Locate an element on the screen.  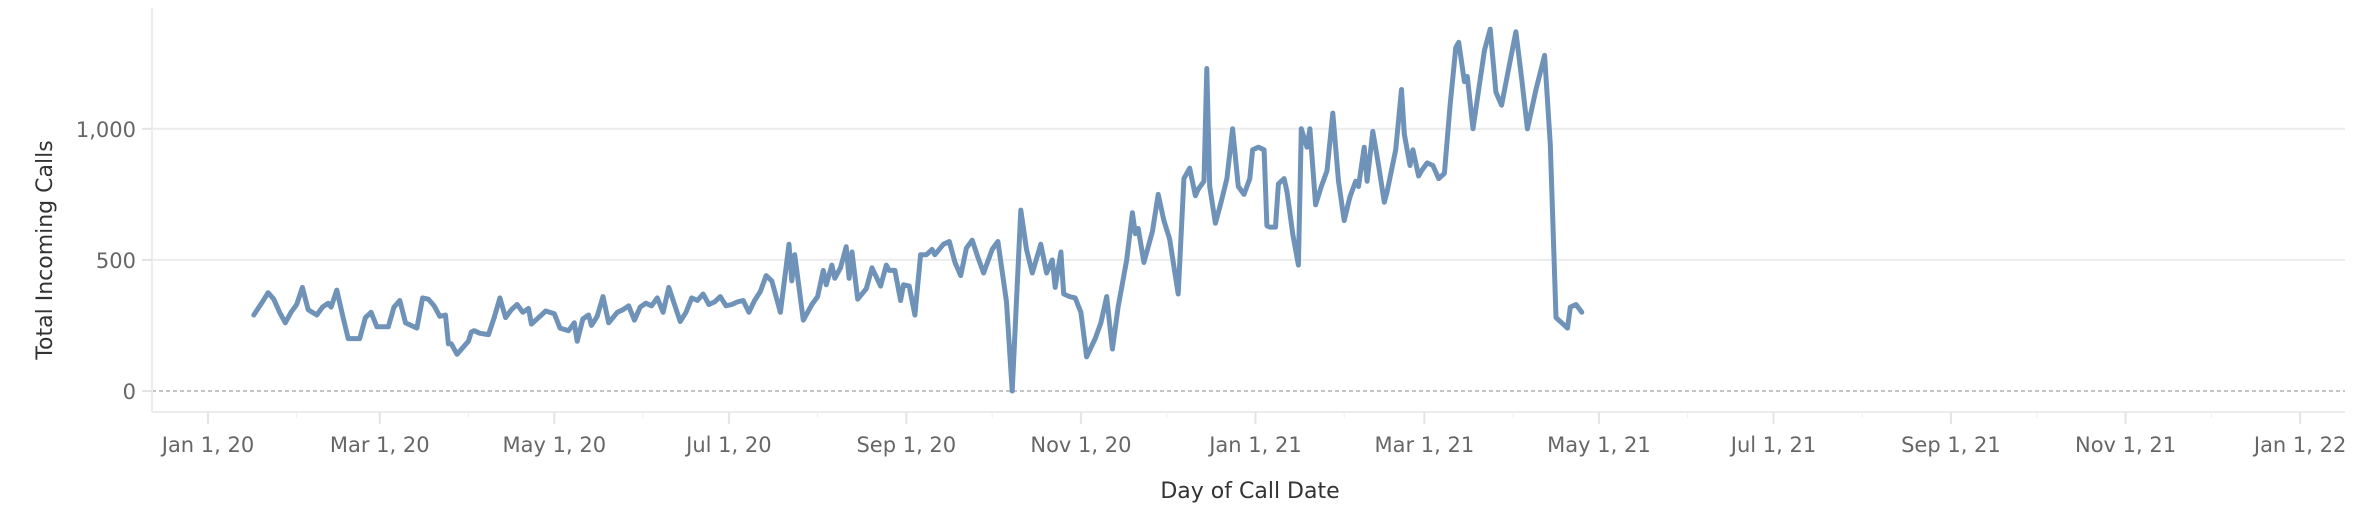
y-axis-title: Total Incoming Calls is located at coordinates (45, 250).